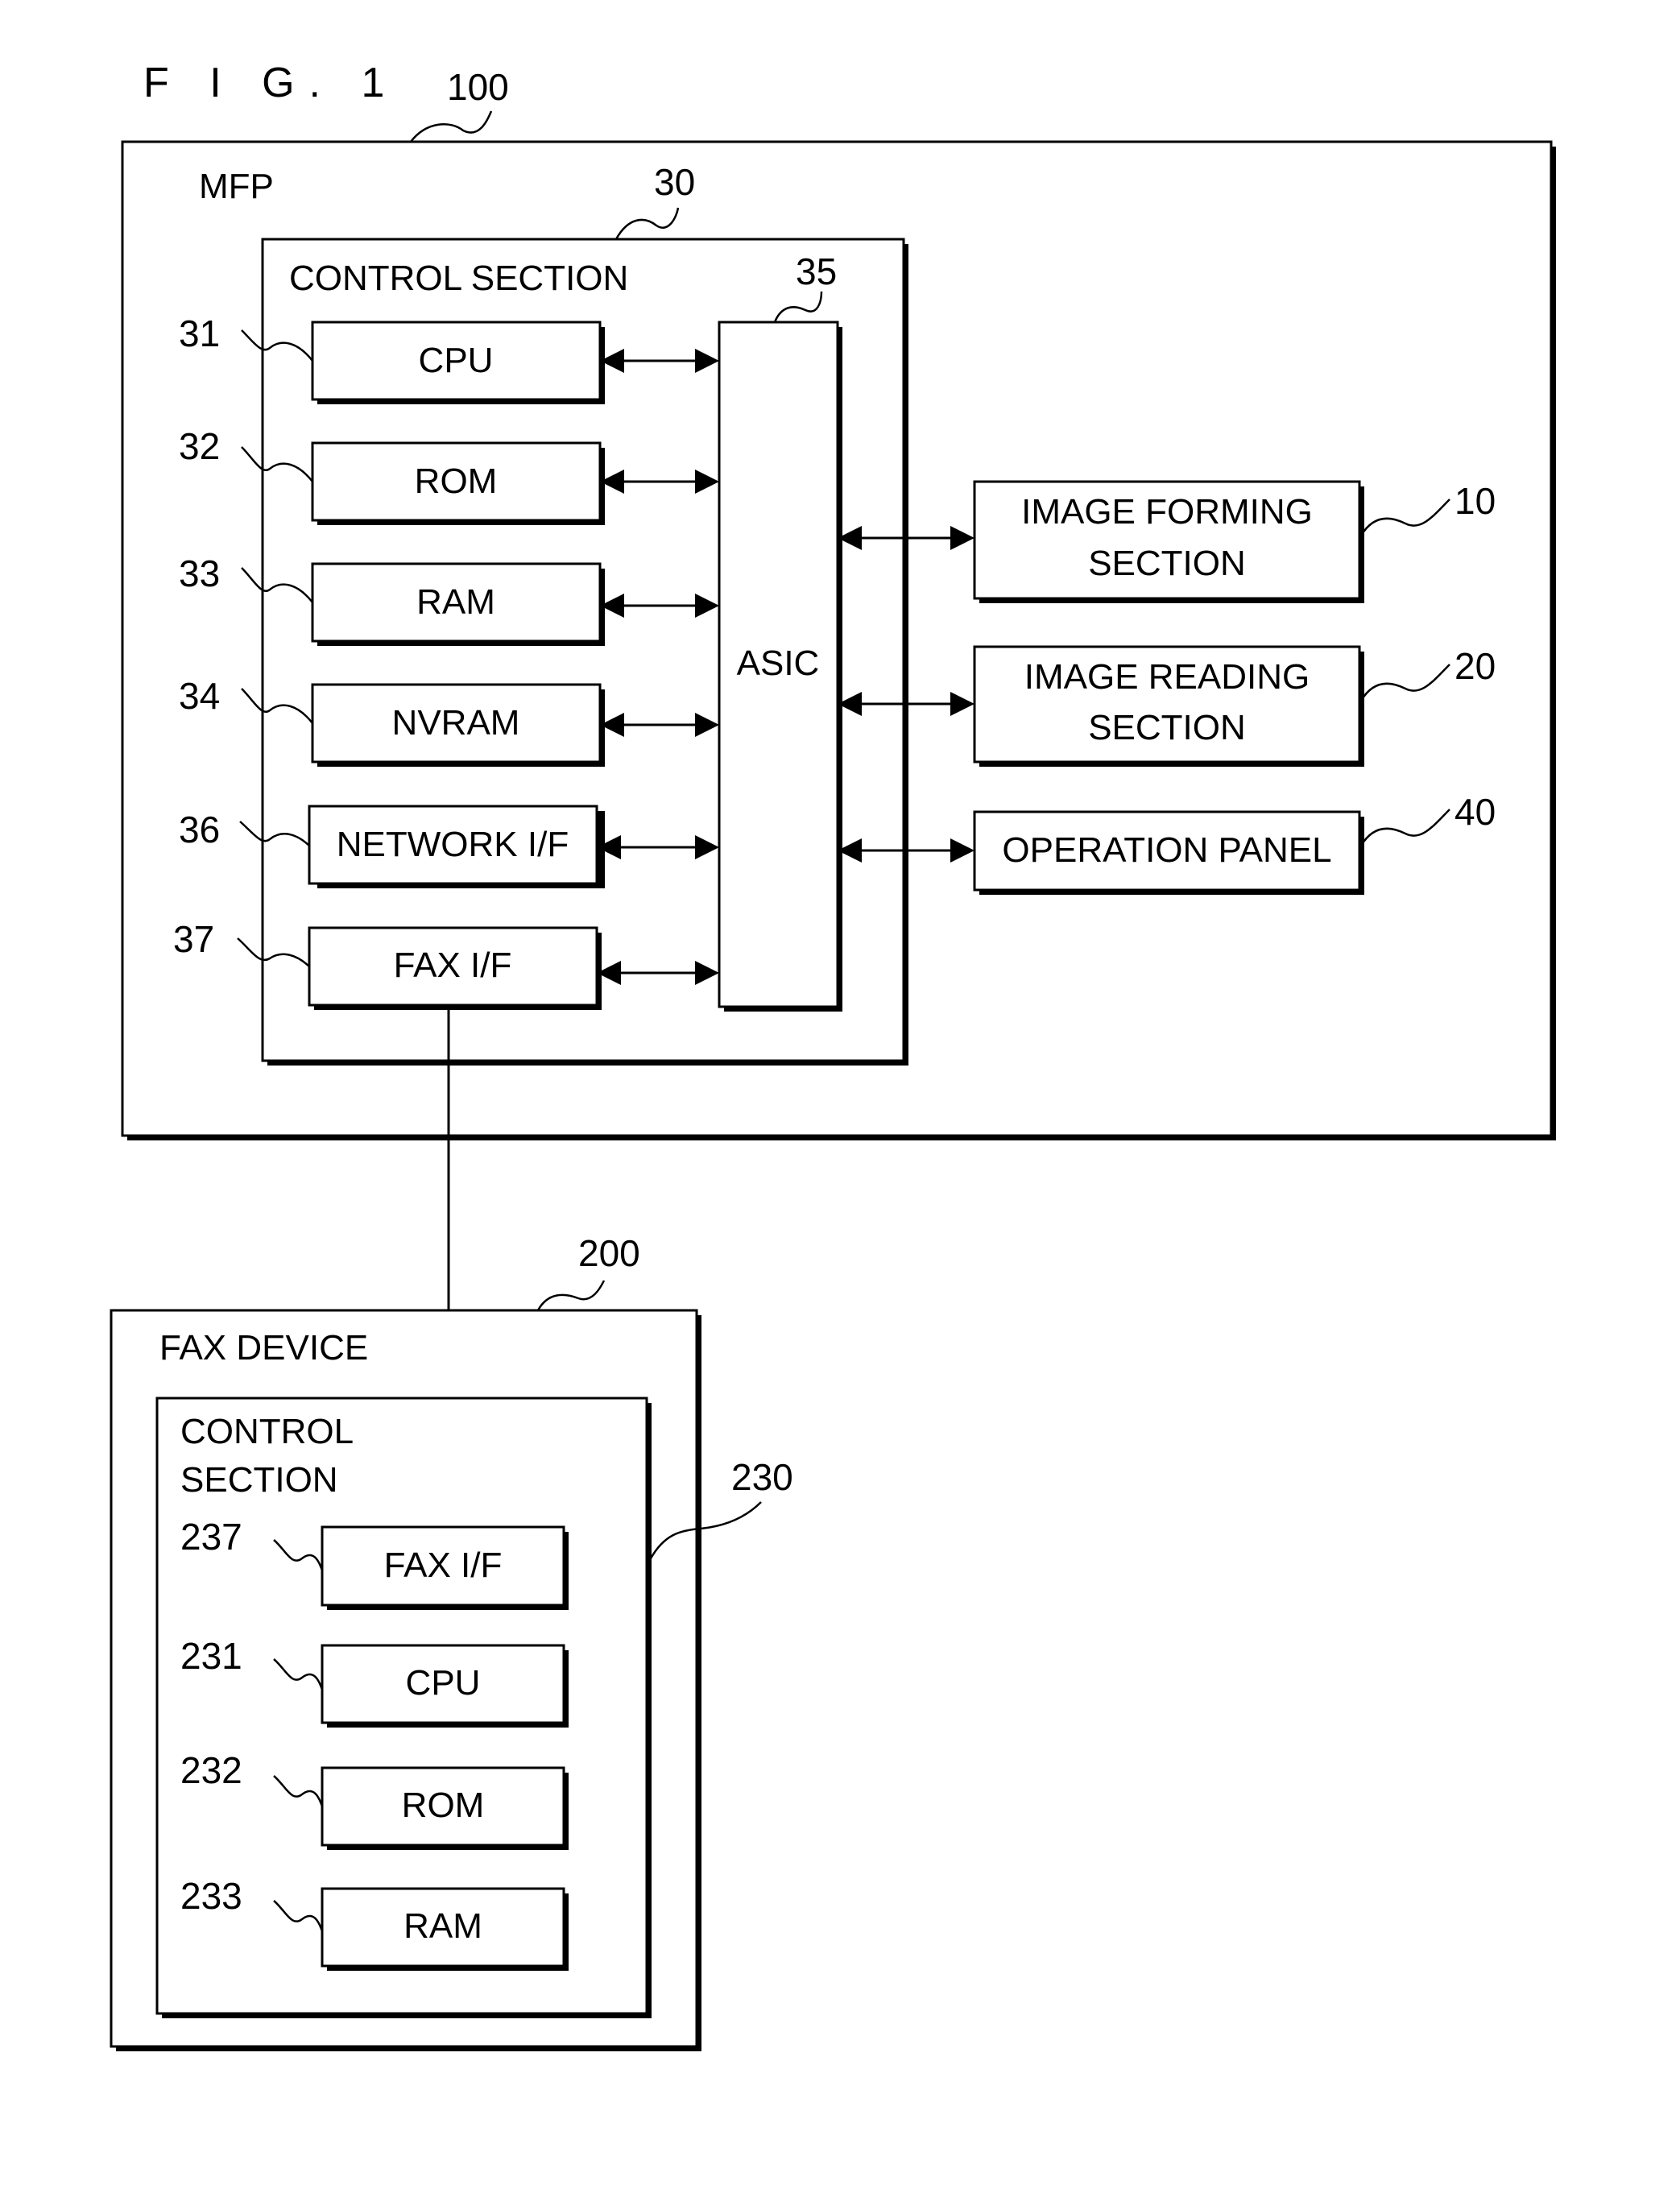 The height and width of the screenshot is (2185, 1680). I want to click on operation-panel-label: OPERATION PANEL, so click(1166, 850).